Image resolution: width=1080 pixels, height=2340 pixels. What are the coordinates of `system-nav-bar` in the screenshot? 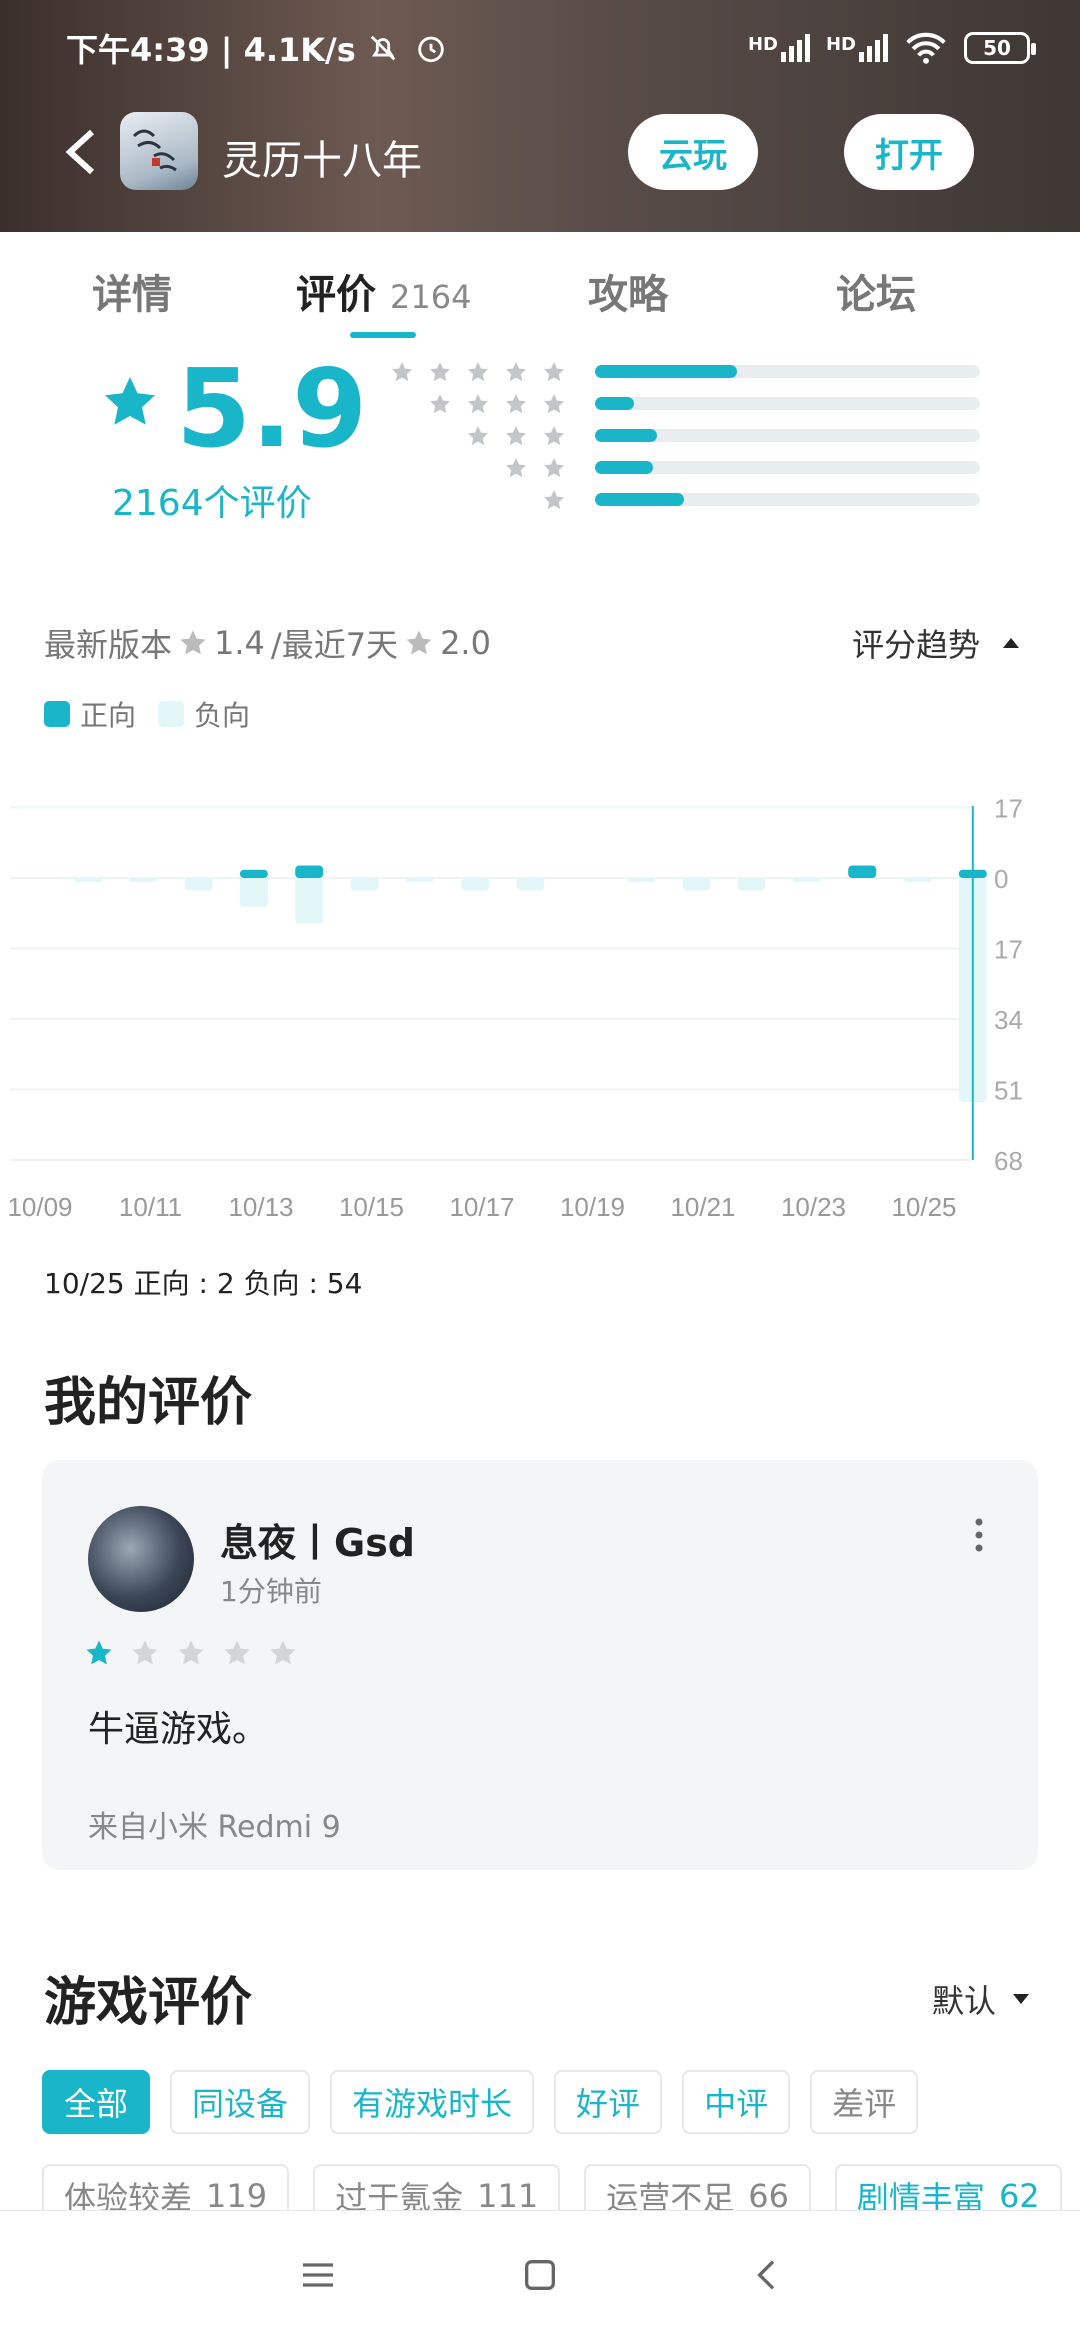 It's located at (540, 2275).